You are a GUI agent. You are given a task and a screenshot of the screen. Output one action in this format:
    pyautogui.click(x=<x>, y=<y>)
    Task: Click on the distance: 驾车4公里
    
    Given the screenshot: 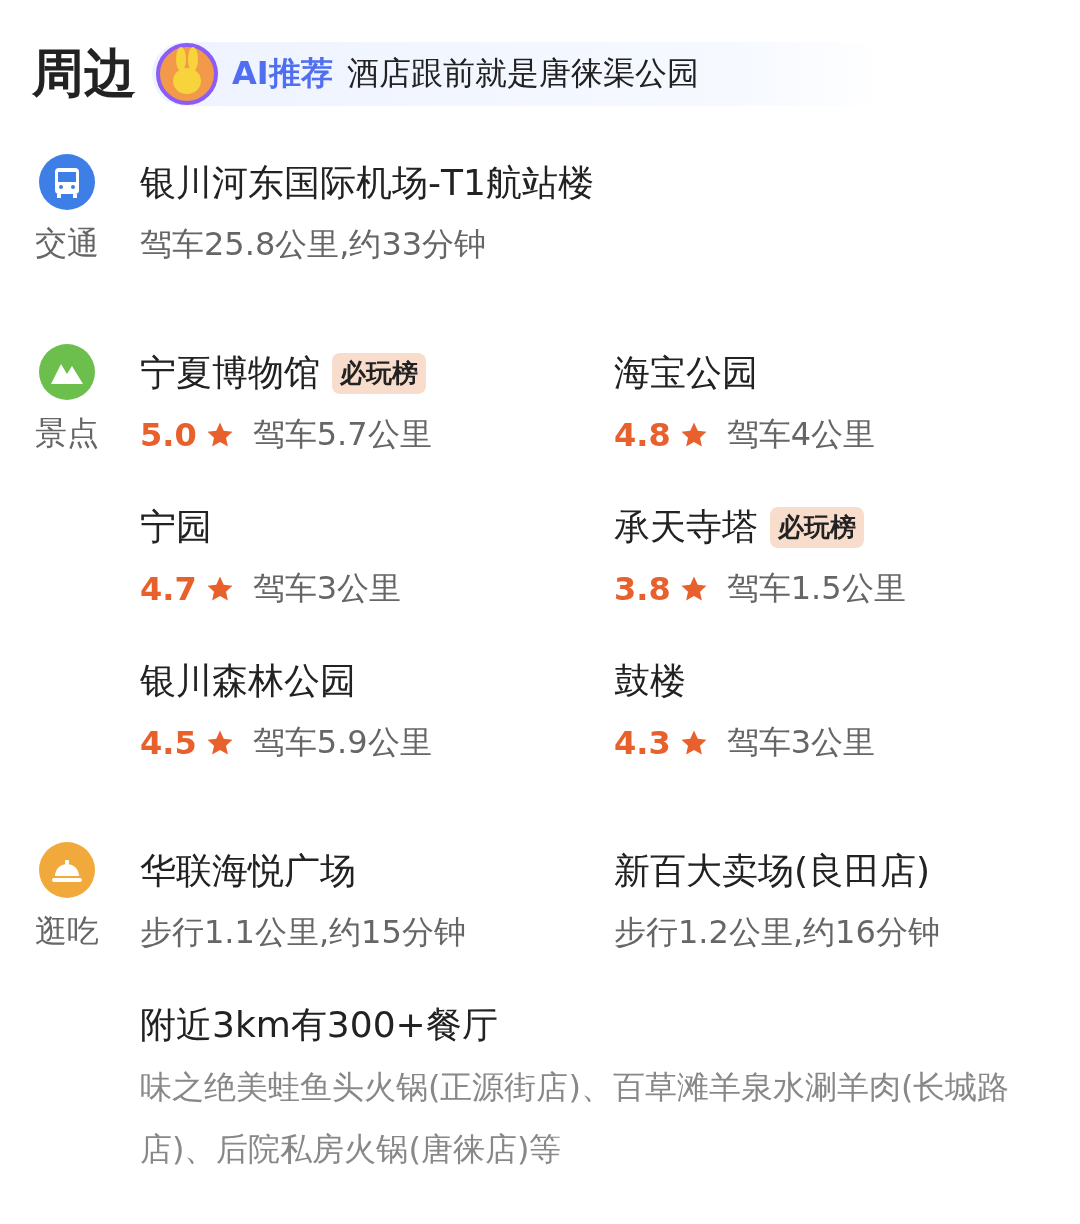 What is the action you would take?
    pyautogui.click(x=801, y=434)
    